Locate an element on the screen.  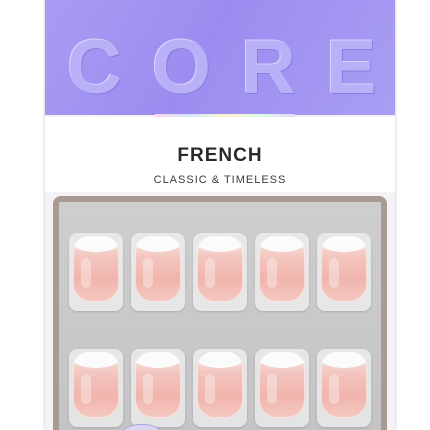
product-title: FRENCH is located at coordinates (220, 155).